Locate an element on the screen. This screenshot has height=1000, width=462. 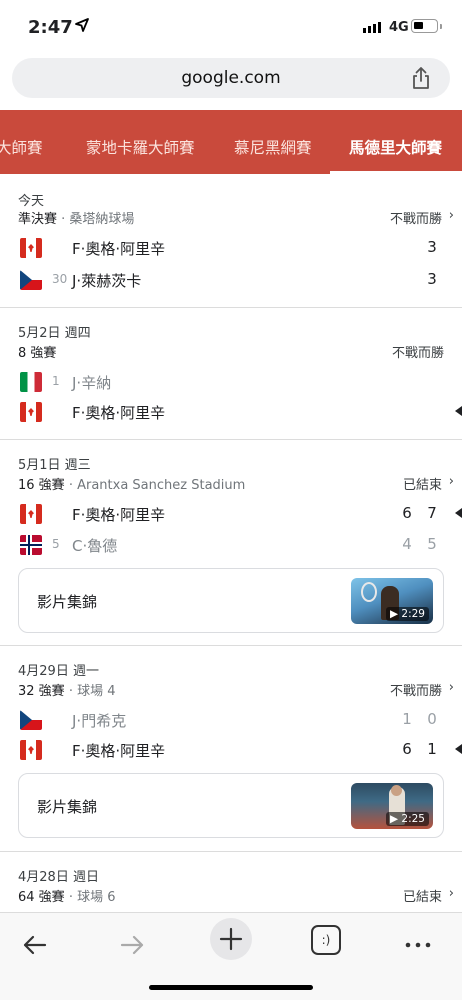
status-bar: 2:47 4G is located at coordinates (231, 26).